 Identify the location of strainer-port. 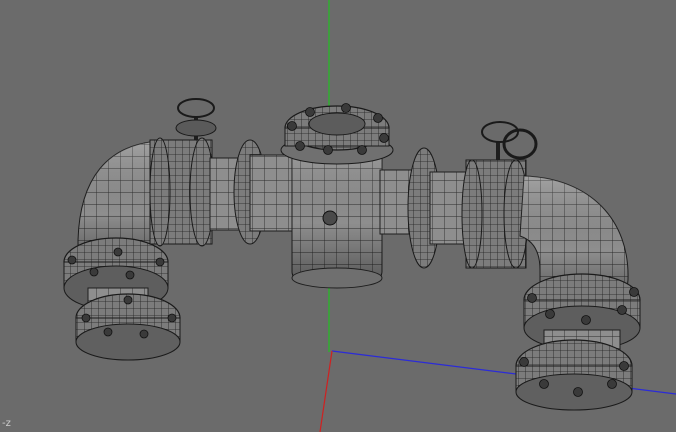
(330, 218).